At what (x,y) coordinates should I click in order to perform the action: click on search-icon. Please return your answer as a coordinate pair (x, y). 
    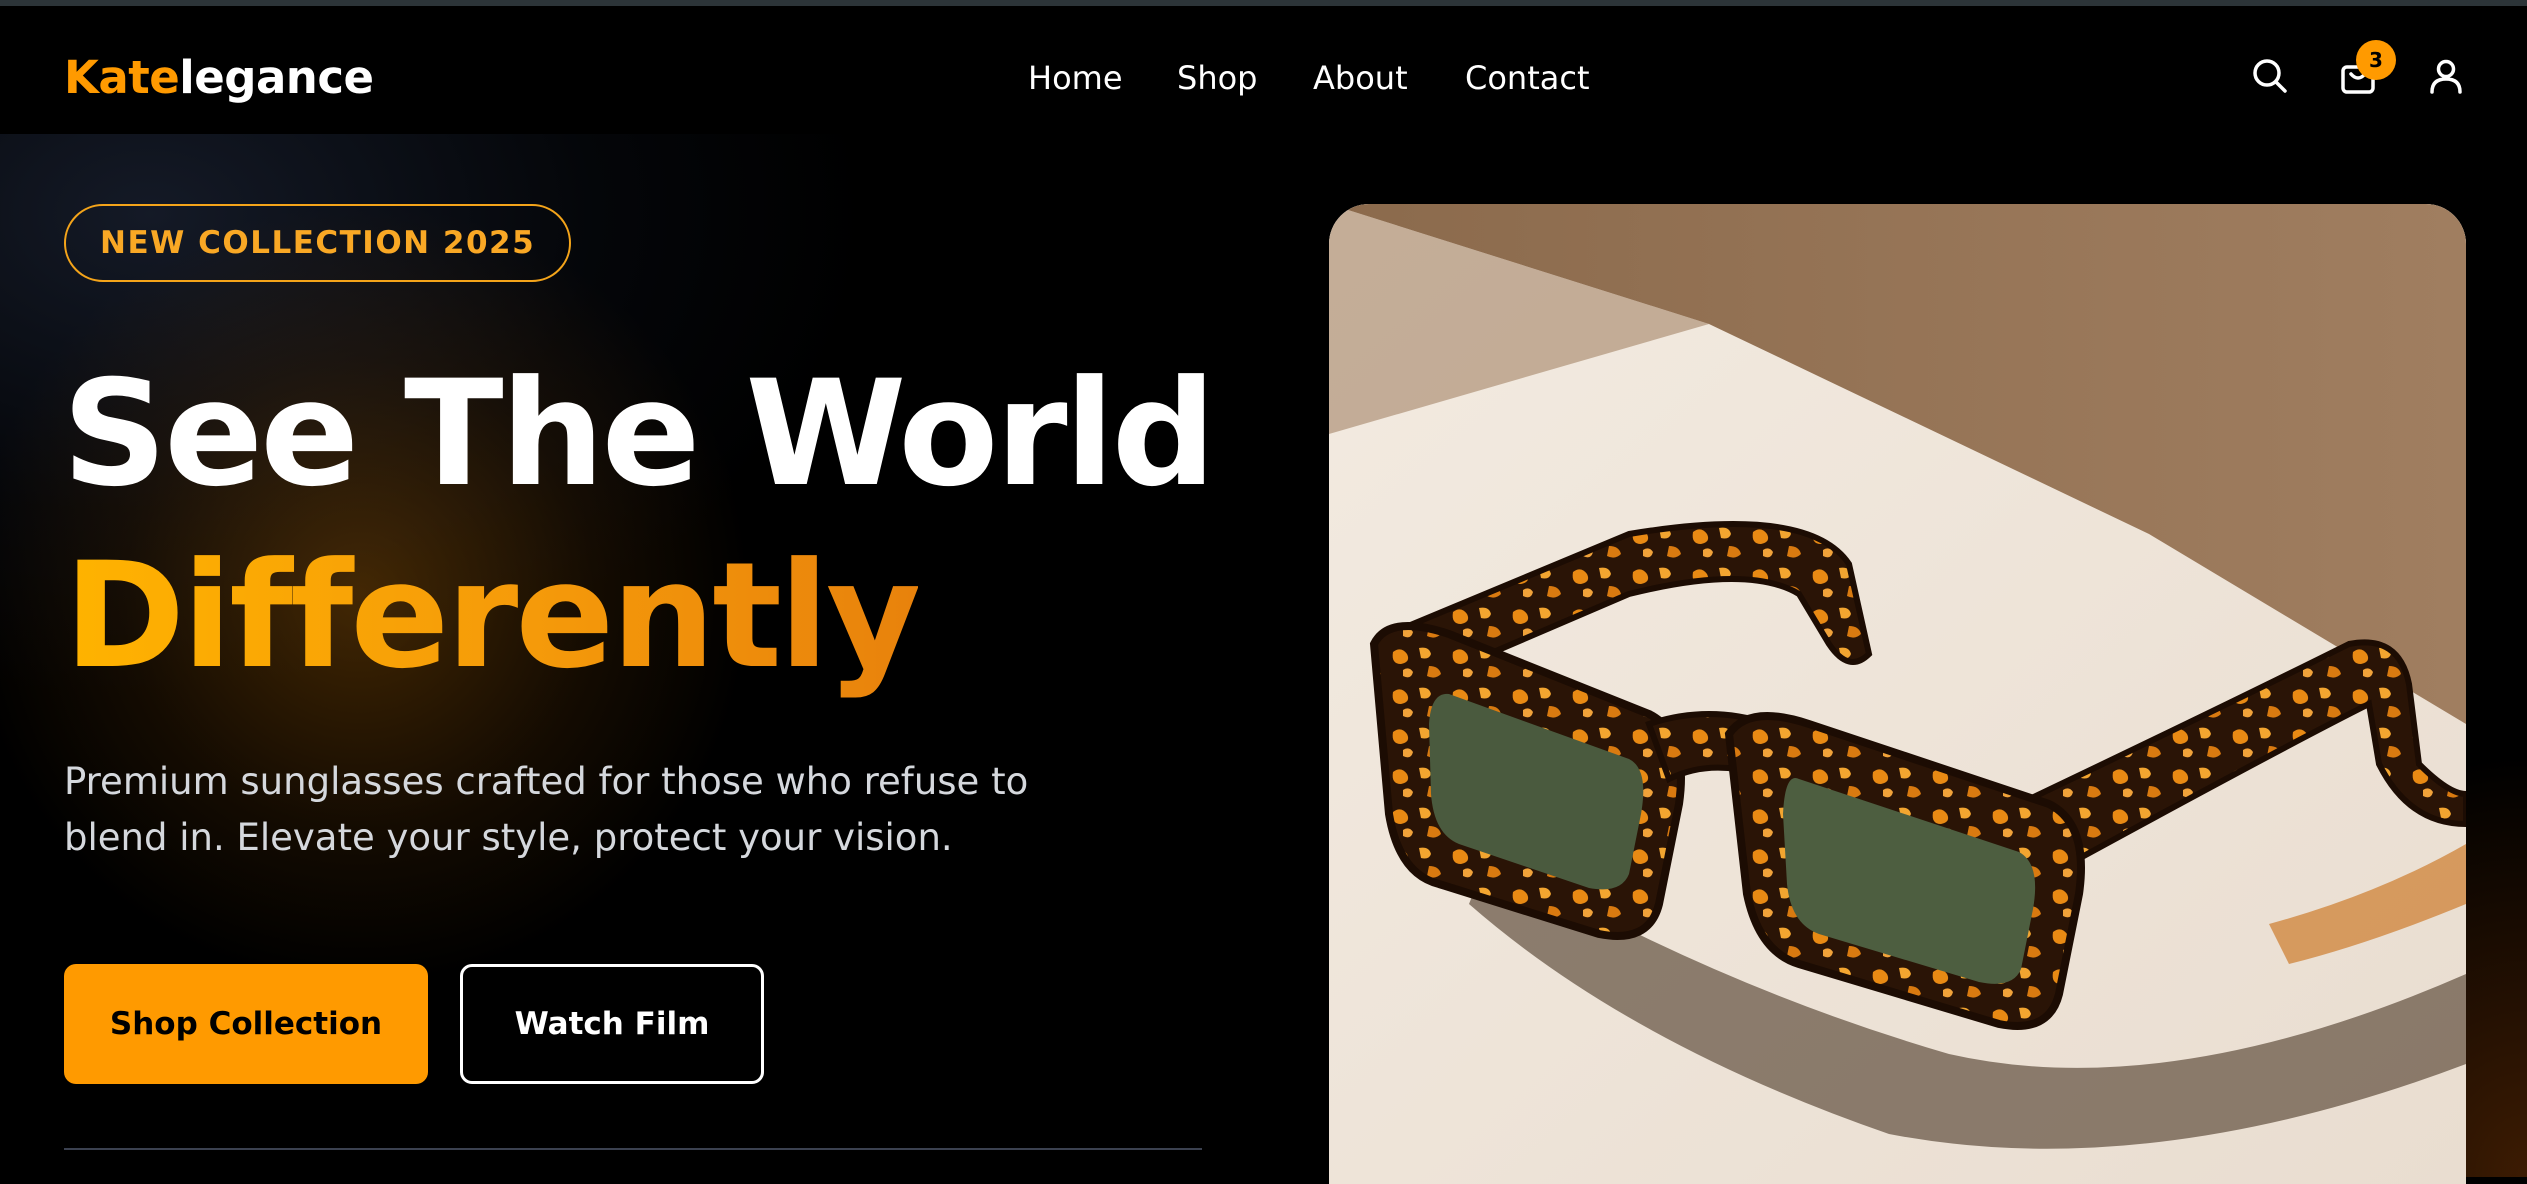
    Looking at the image, I should click on (2270, 76).